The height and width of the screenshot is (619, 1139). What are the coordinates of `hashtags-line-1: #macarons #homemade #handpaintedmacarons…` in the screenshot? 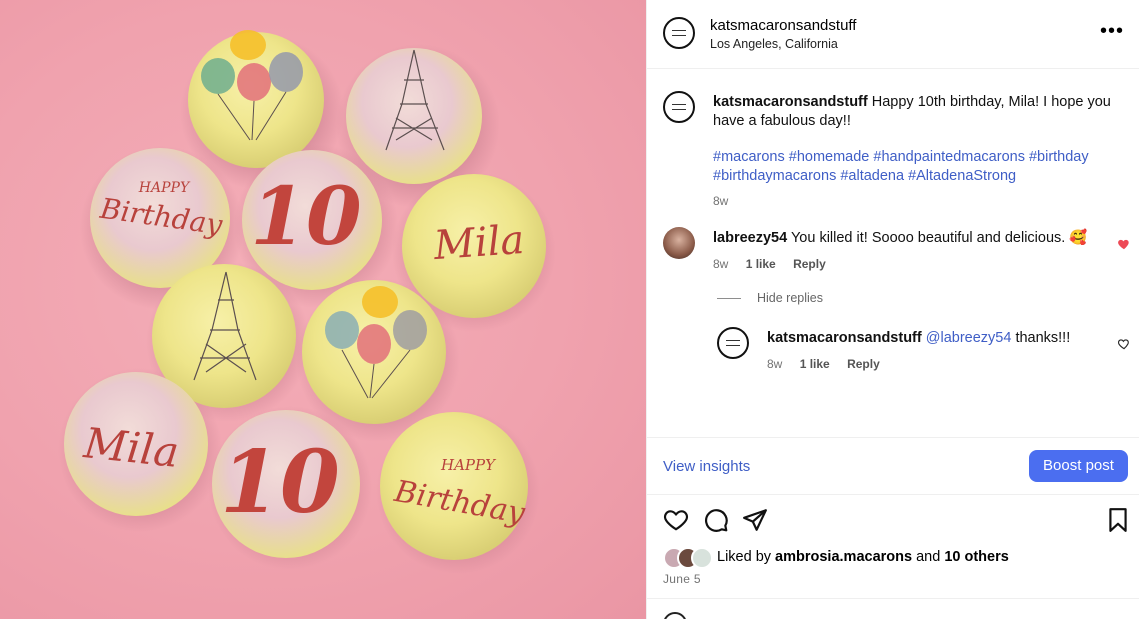 It's located at (922, 157).